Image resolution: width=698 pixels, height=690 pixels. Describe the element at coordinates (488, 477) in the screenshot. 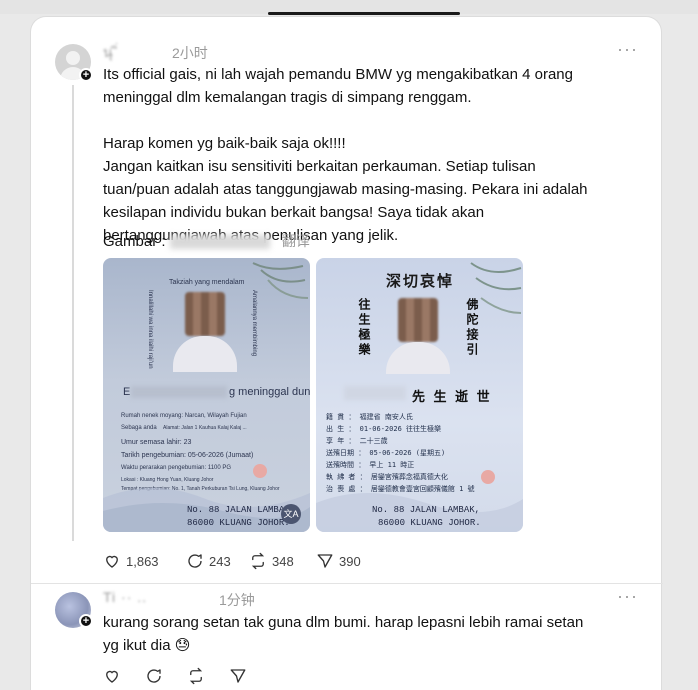

I see `card-right-sun` at that location.